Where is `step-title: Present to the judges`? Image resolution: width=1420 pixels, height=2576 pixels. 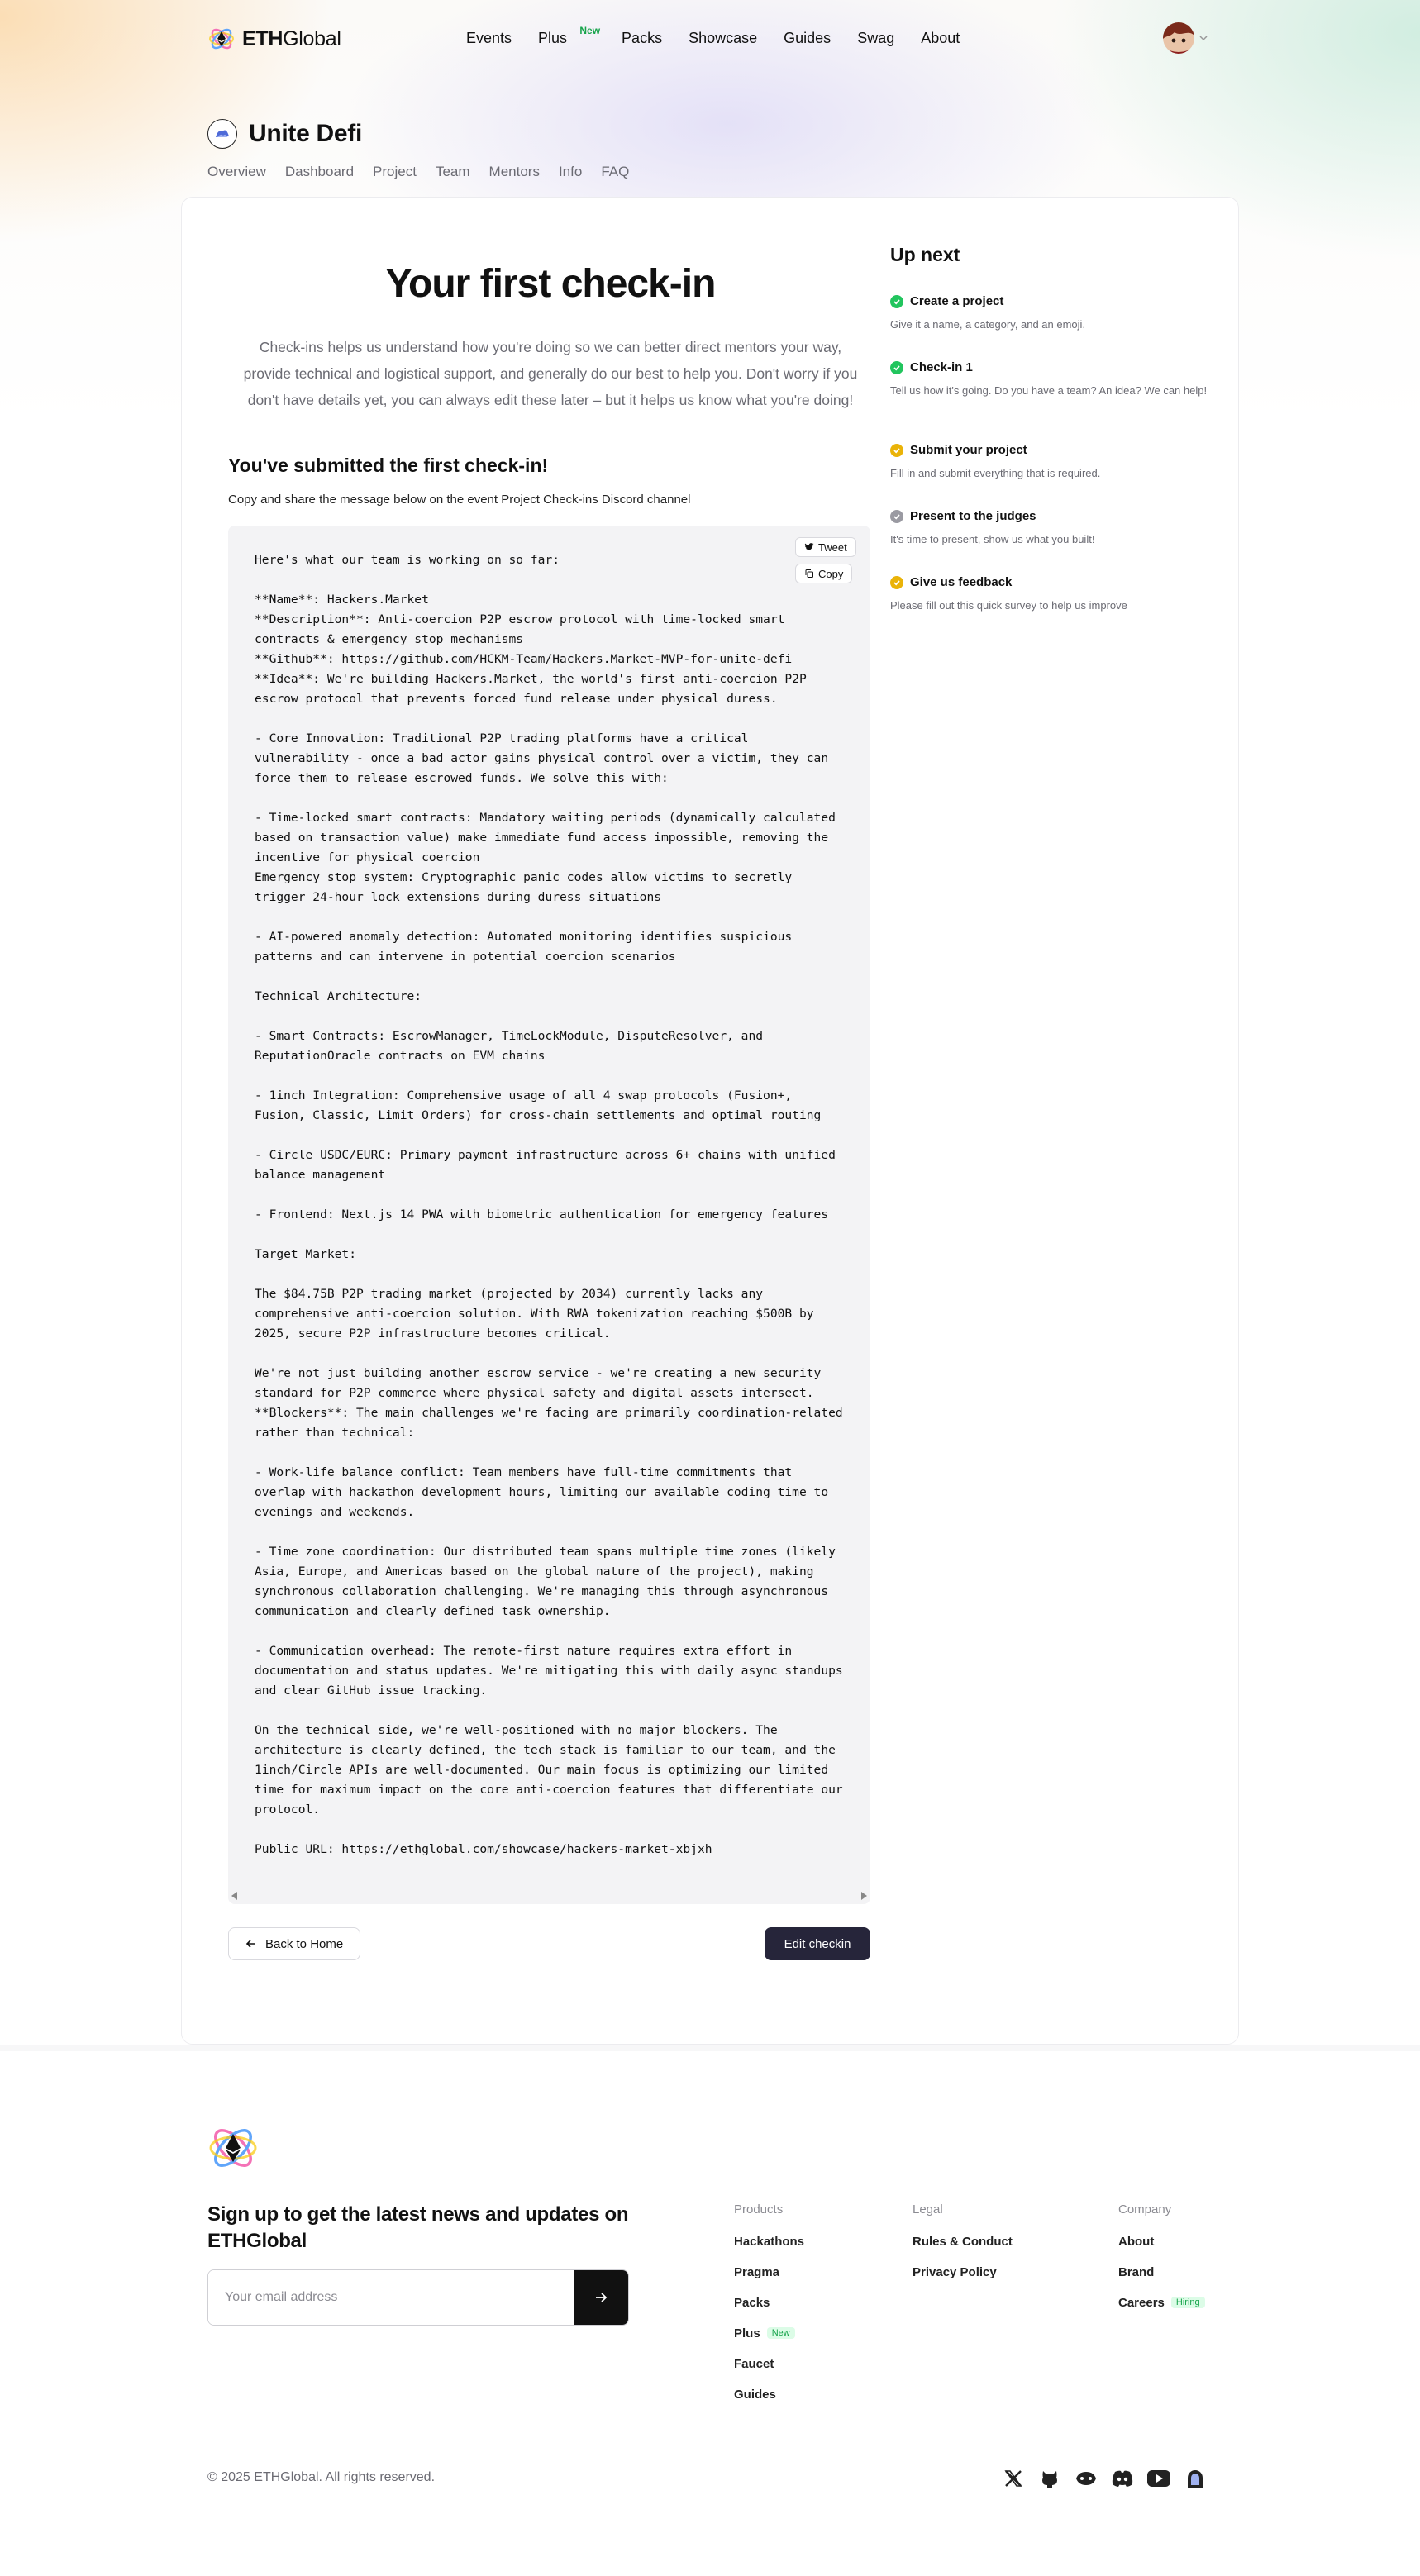 step-title: Present to the judges is located at coordinates (973, 516).